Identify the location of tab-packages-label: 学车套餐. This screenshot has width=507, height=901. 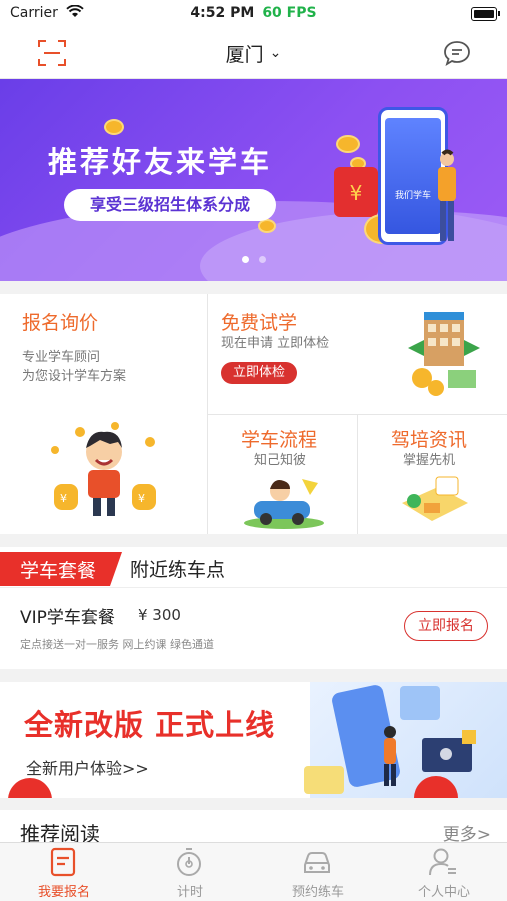
(58, 571).